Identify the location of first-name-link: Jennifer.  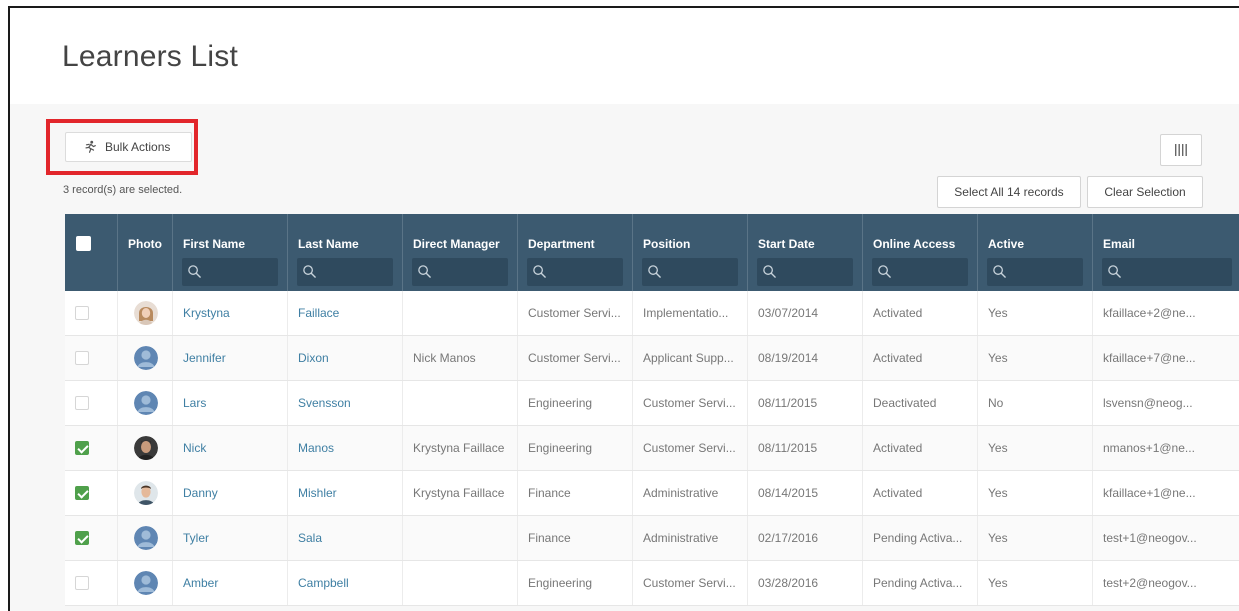
(230, 358).